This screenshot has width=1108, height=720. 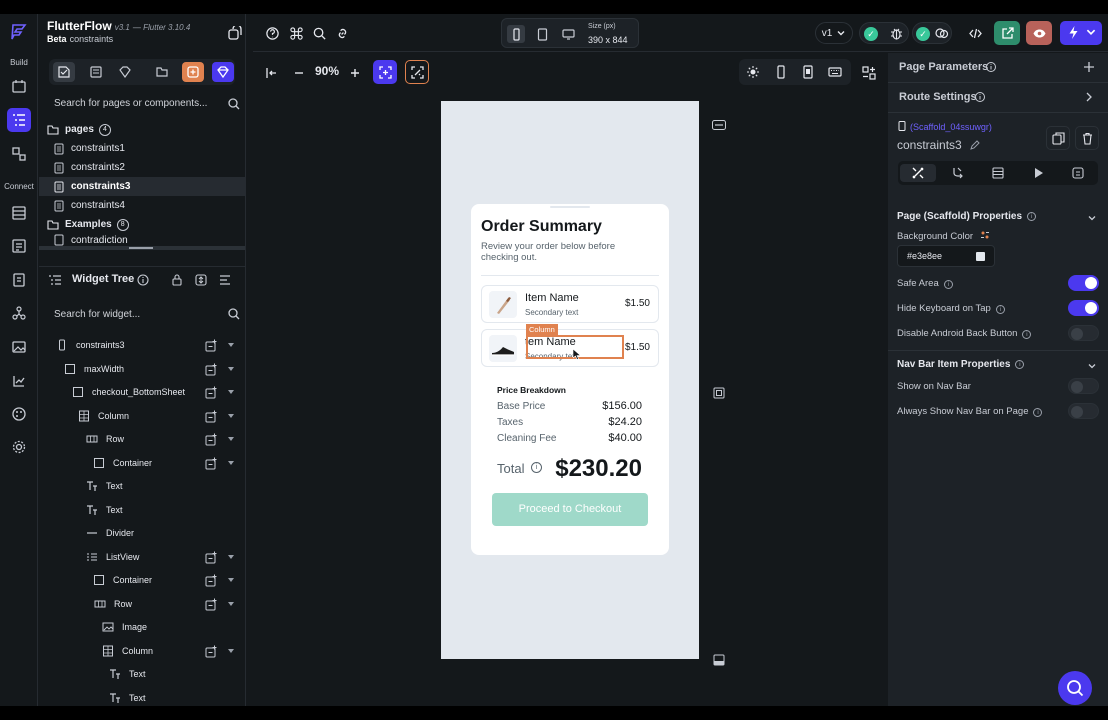 What do you see at coordinates (19, 32) in the screenshot?
I see `flutterflow-logo-icon` at bounding box center [19, 32].